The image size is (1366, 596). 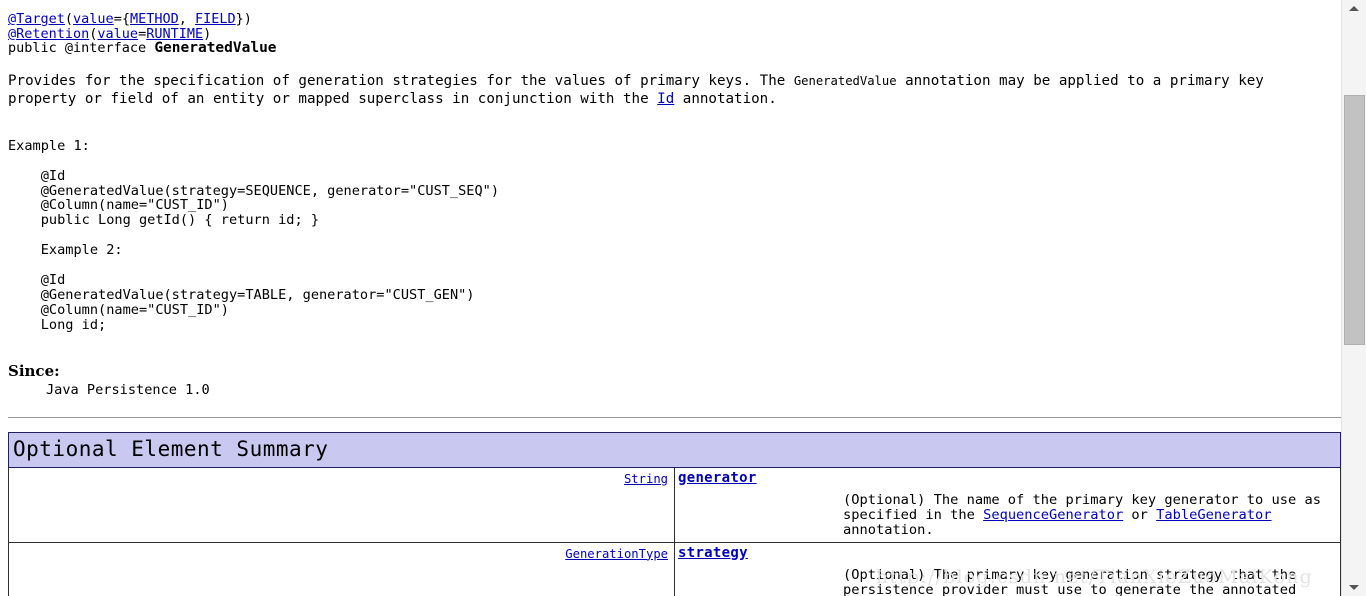 I want to click on retention-signature-line: @Retention(value=RUNTIME), so click(x=674, y=33).